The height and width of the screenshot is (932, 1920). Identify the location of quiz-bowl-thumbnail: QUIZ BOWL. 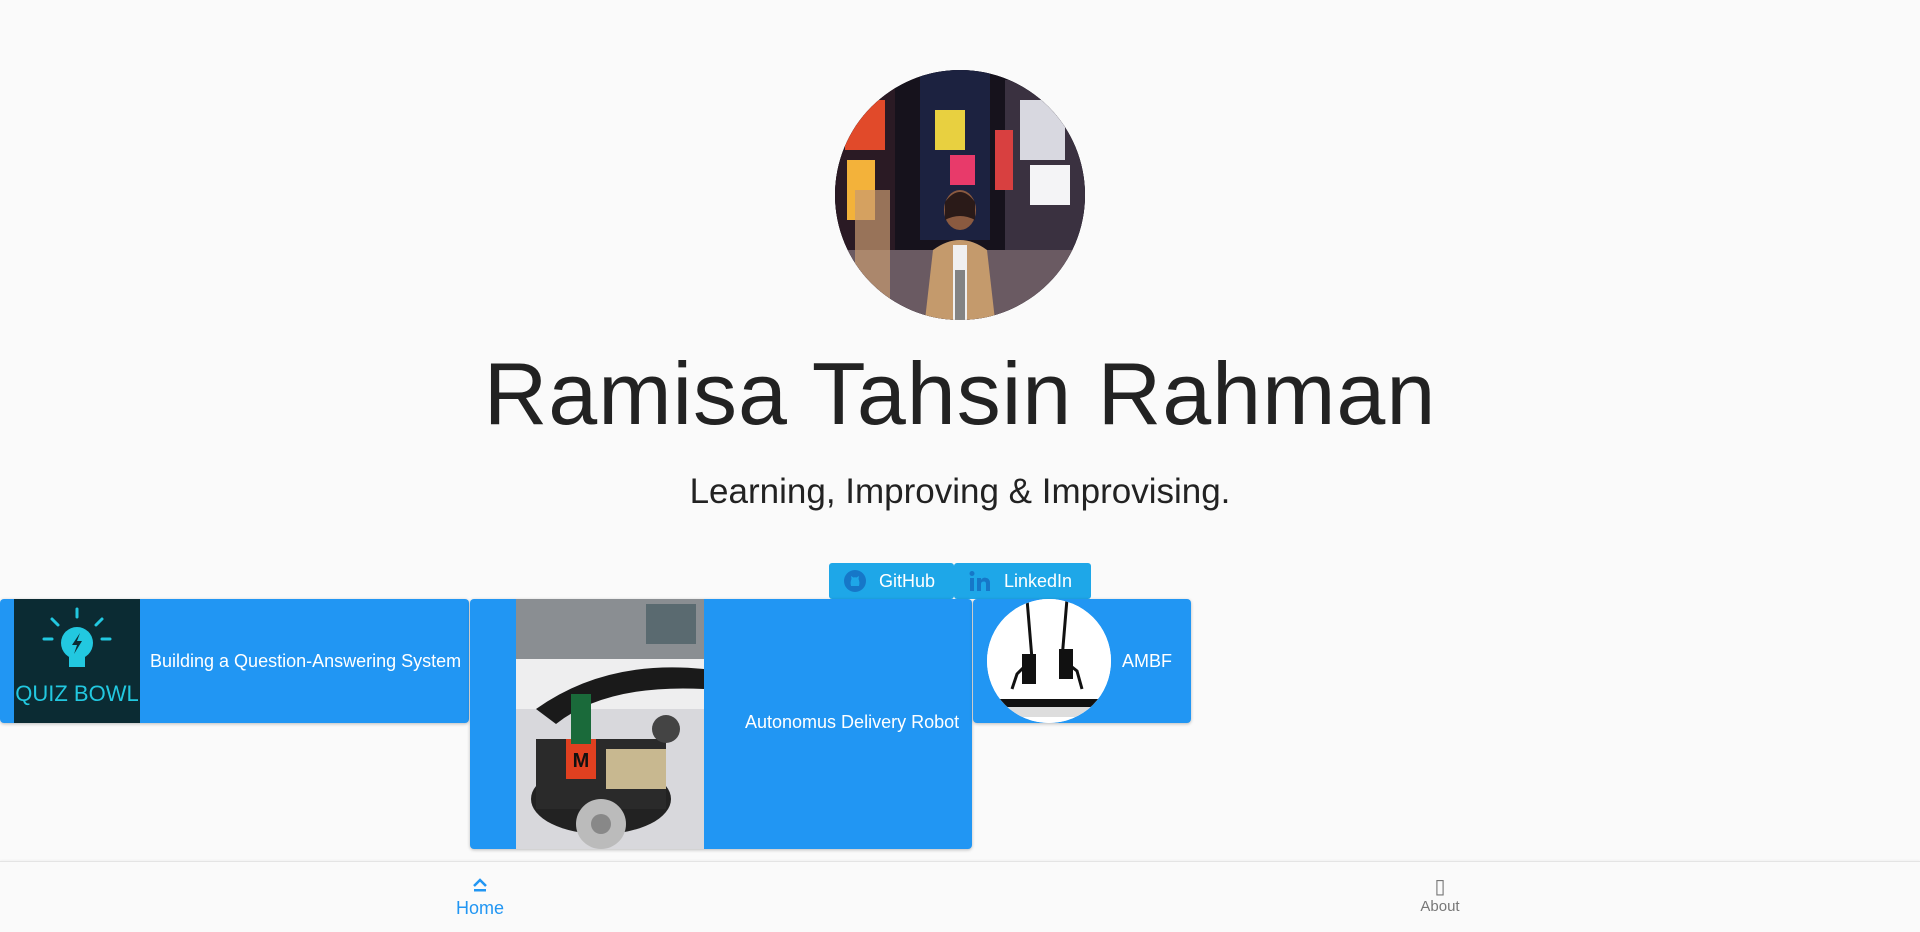
(77, 661).